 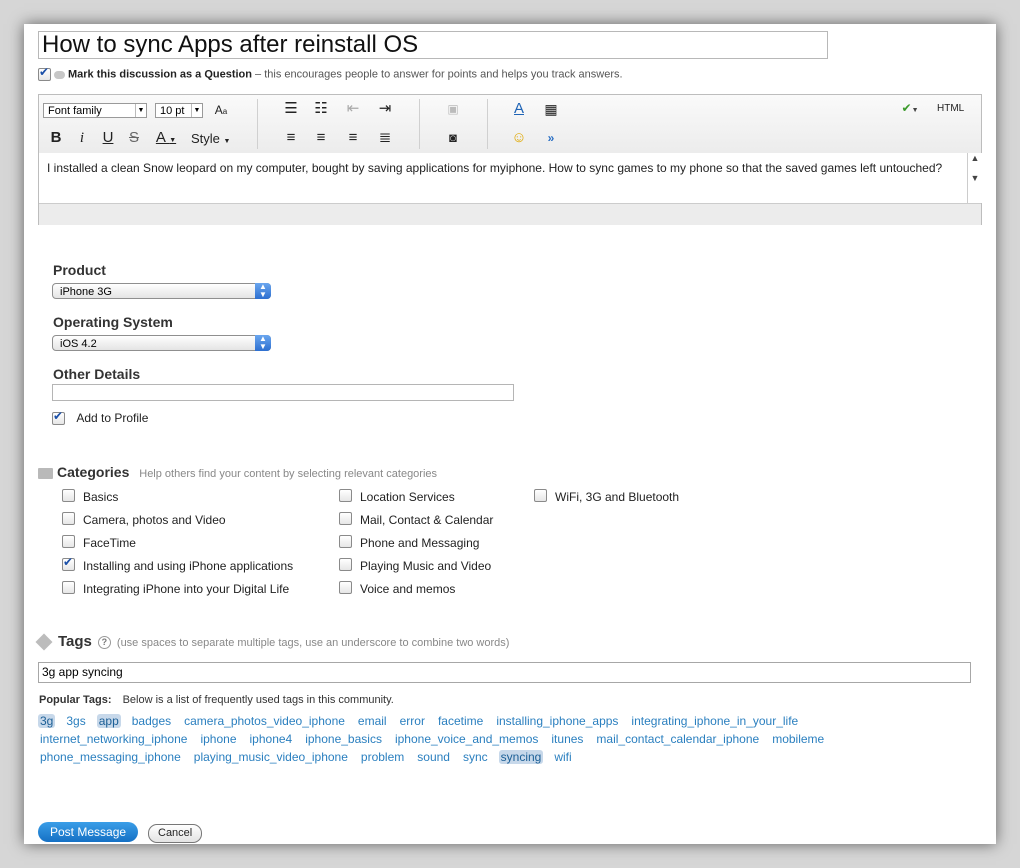 What do you see at coordinates (271, 739) in the screenshot?
I see `popular-tag-link: iphone4` at bounding box center [271, 739].